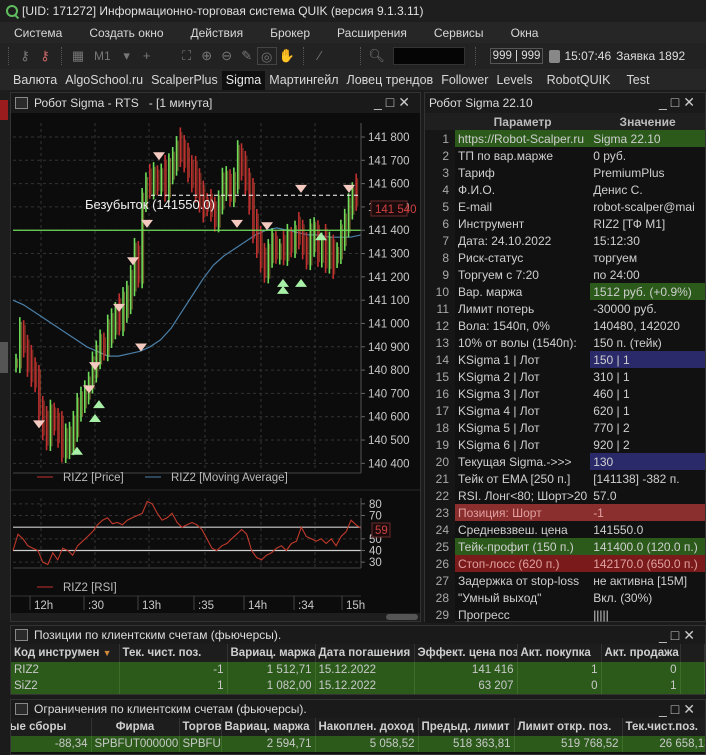 This screenshot has width=706, height=755. Describe the element at coordinates (565, 427) in the screenshot. I see `param-row: 18 KSigma 5 | Лот 770 | 2` at that location.